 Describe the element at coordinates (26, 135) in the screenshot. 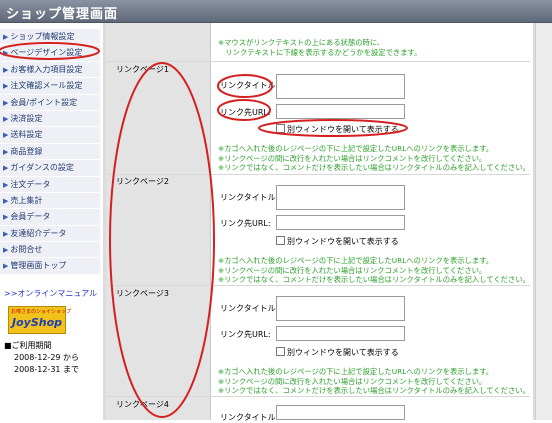

I see `sidebar-item-label: 送料設定` at that location.